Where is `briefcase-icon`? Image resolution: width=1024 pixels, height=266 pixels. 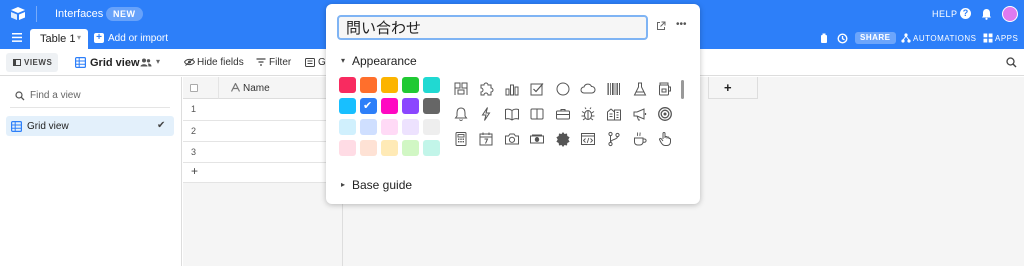
briefcase-icon is located at coordinates (563, 114).